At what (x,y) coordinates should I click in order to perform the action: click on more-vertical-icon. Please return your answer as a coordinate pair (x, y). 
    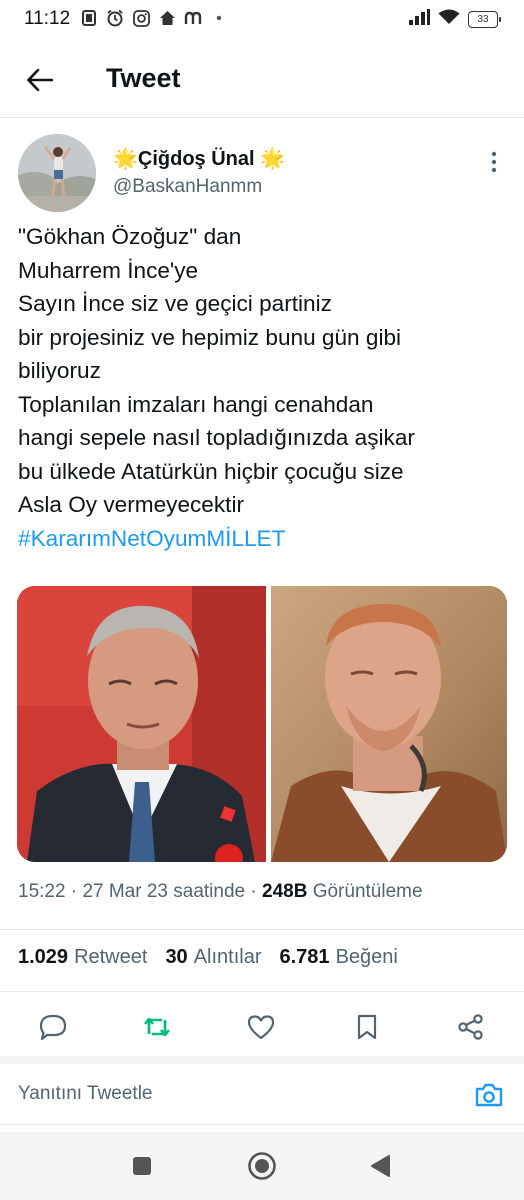
    Looking at the image, I should click on (494, 162).